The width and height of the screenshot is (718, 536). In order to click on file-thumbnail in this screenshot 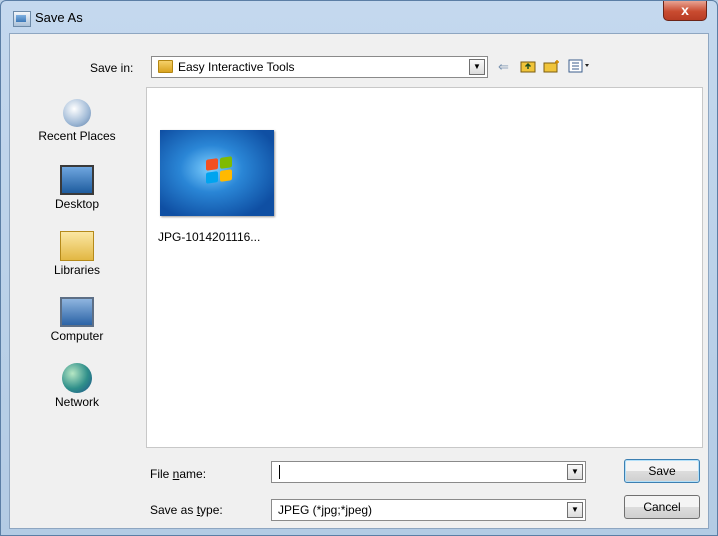, I will do `click(217, 173)`.